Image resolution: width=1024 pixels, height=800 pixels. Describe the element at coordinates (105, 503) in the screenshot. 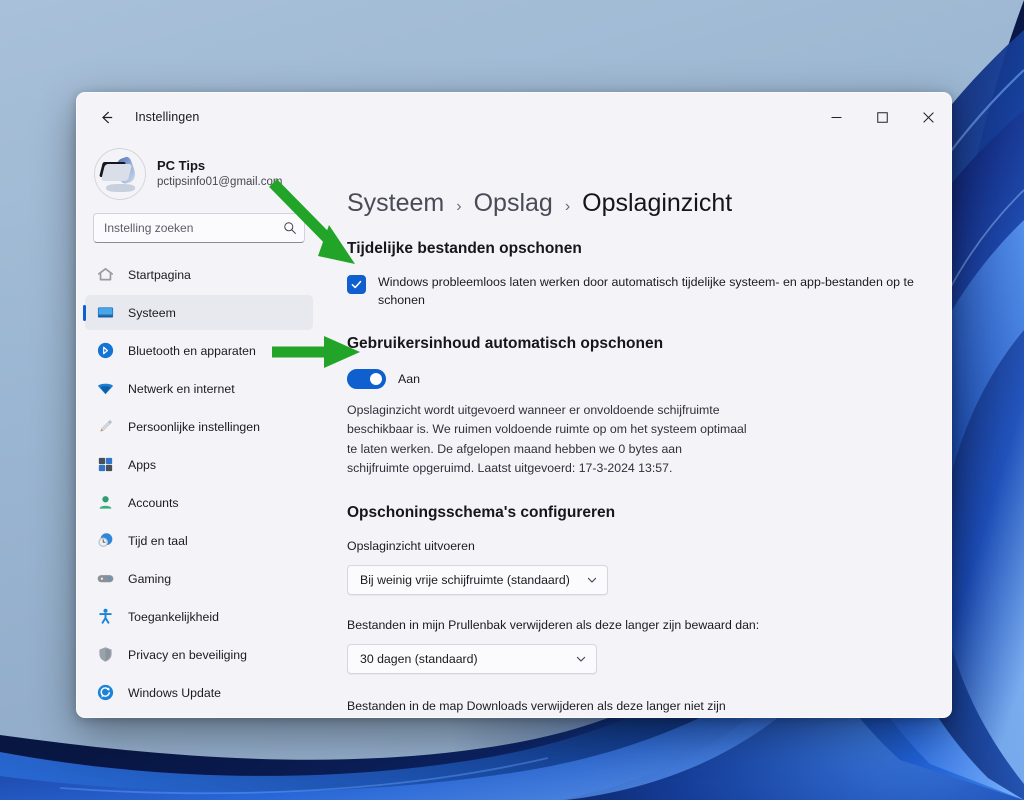

I see `accounts-icon` at that location.